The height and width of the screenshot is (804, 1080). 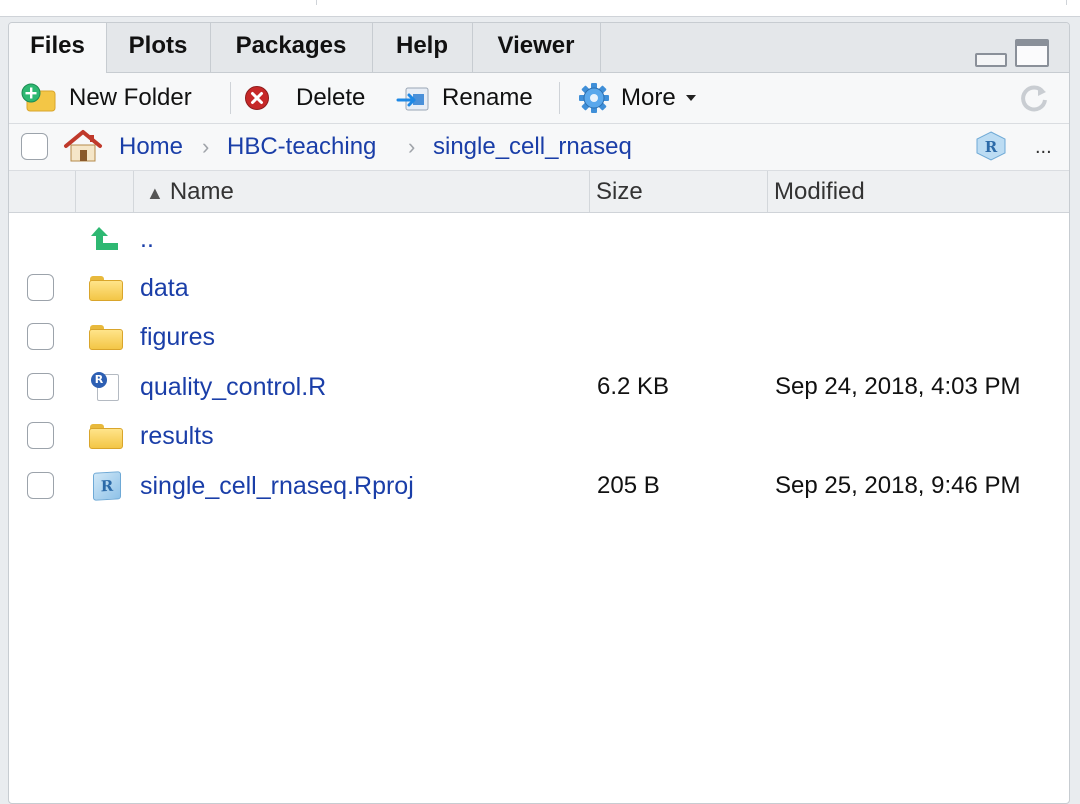 What do you see at coordinates (155, 193) in the screenshot?
I see `sort-ascending-icon: ▲` at bounding box center [155, 193].